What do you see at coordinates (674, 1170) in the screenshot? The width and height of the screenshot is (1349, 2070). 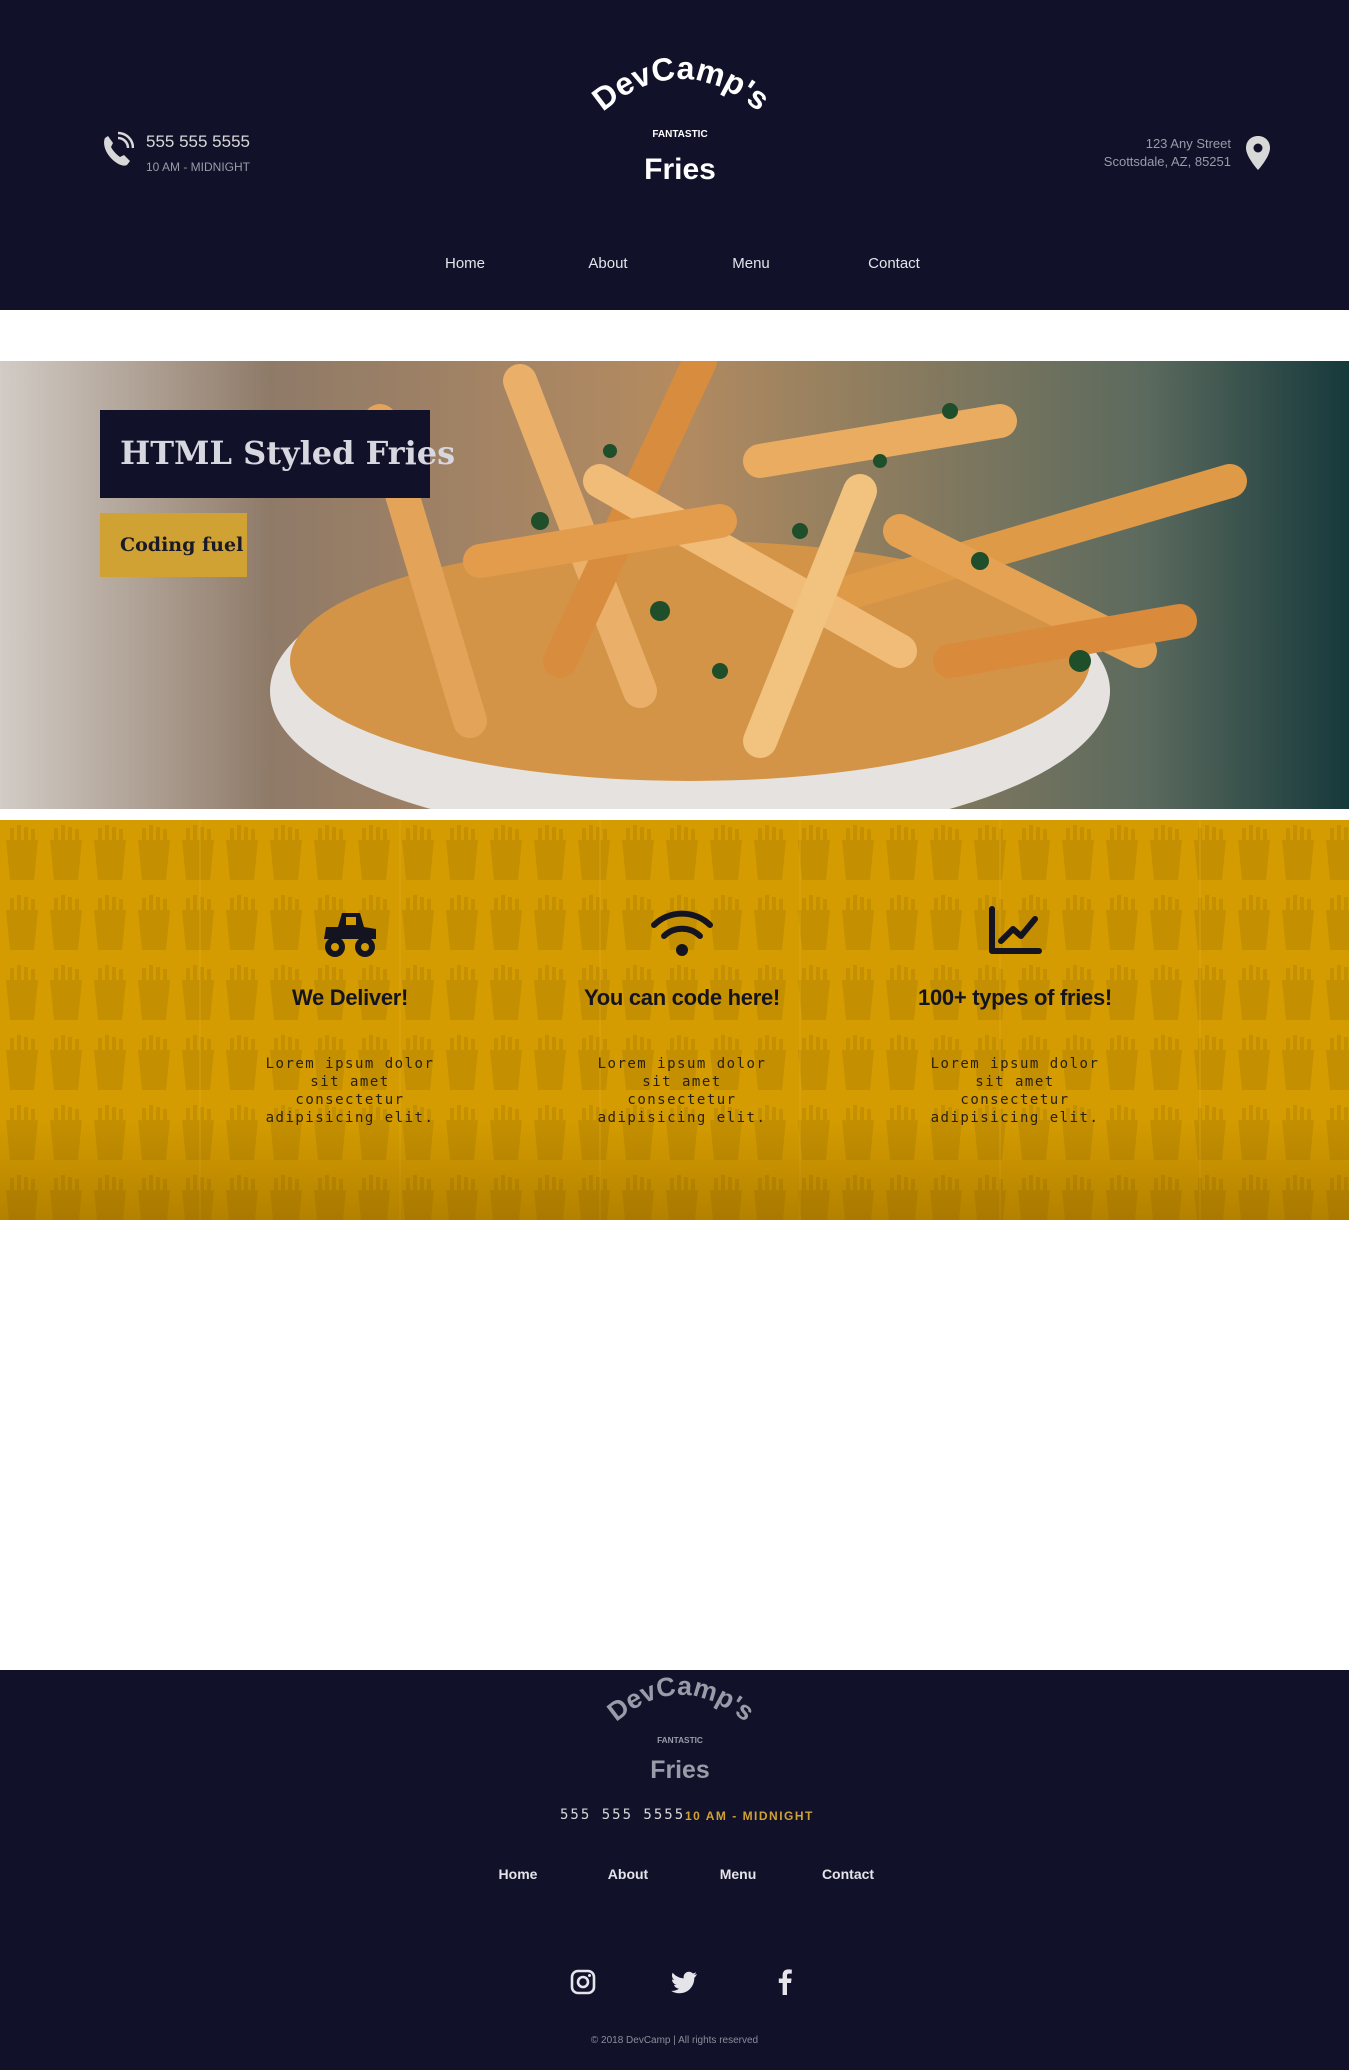 I see `features-shade` at bounding box center [674, 1170].